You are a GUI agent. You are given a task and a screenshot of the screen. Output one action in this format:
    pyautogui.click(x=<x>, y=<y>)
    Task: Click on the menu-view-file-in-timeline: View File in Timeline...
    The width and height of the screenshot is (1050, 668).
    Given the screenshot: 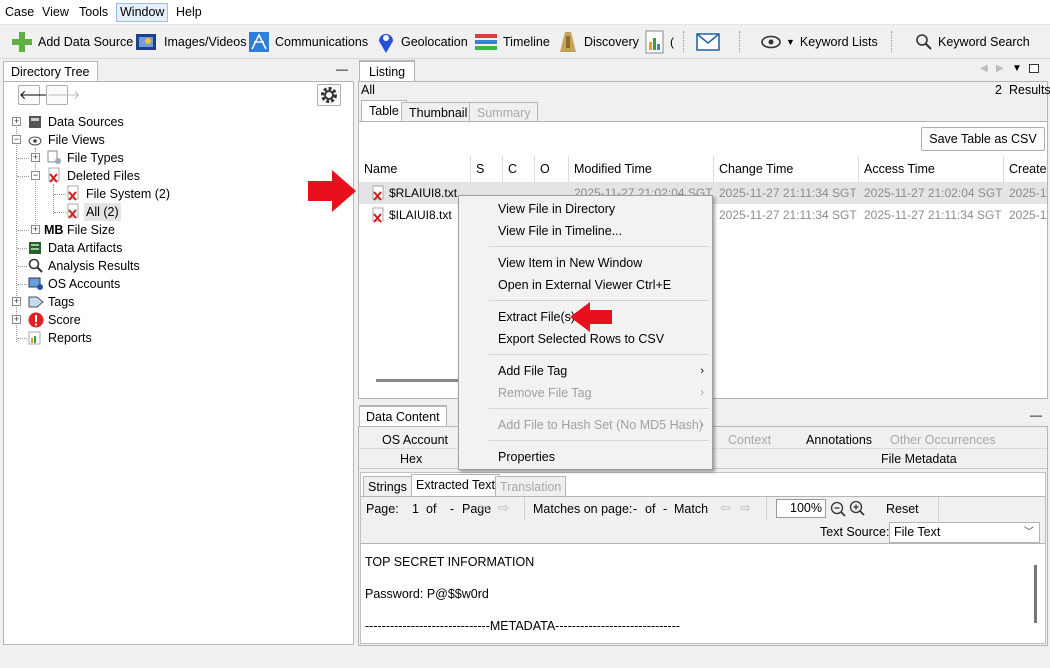 What is the action you would take?
    pyautogui.click(x=560, y=231)
    